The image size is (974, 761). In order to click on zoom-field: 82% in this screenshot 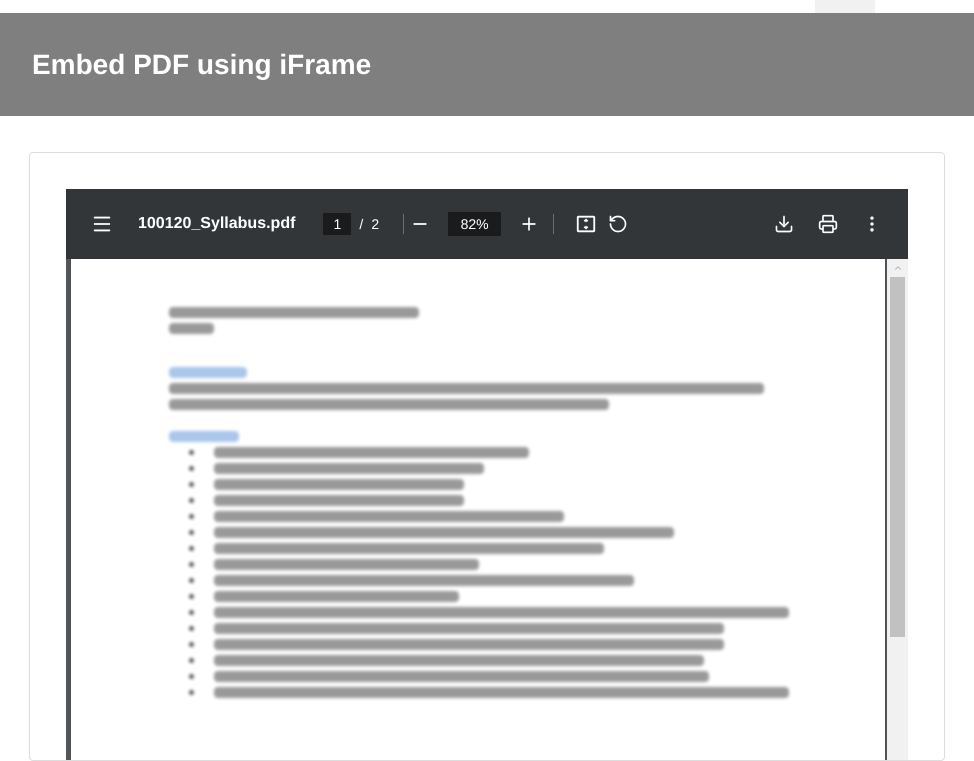, I will do `click(475, 224)`.